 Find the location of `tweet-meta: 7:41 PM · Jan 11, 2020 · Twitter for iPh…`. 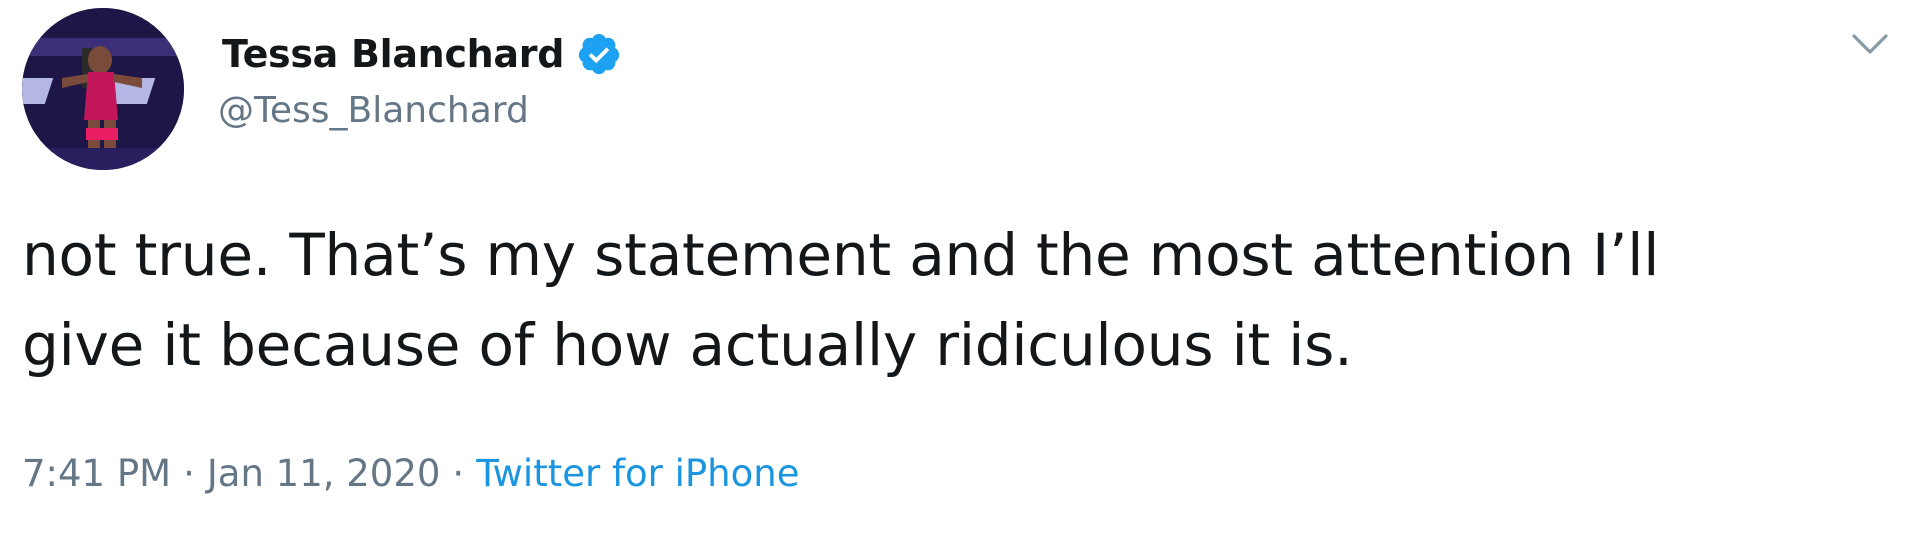

tweet-meta: 7:41 PM · Jan 11, 2020 · Twitter for iPh… is located at coordinates (411, 473).